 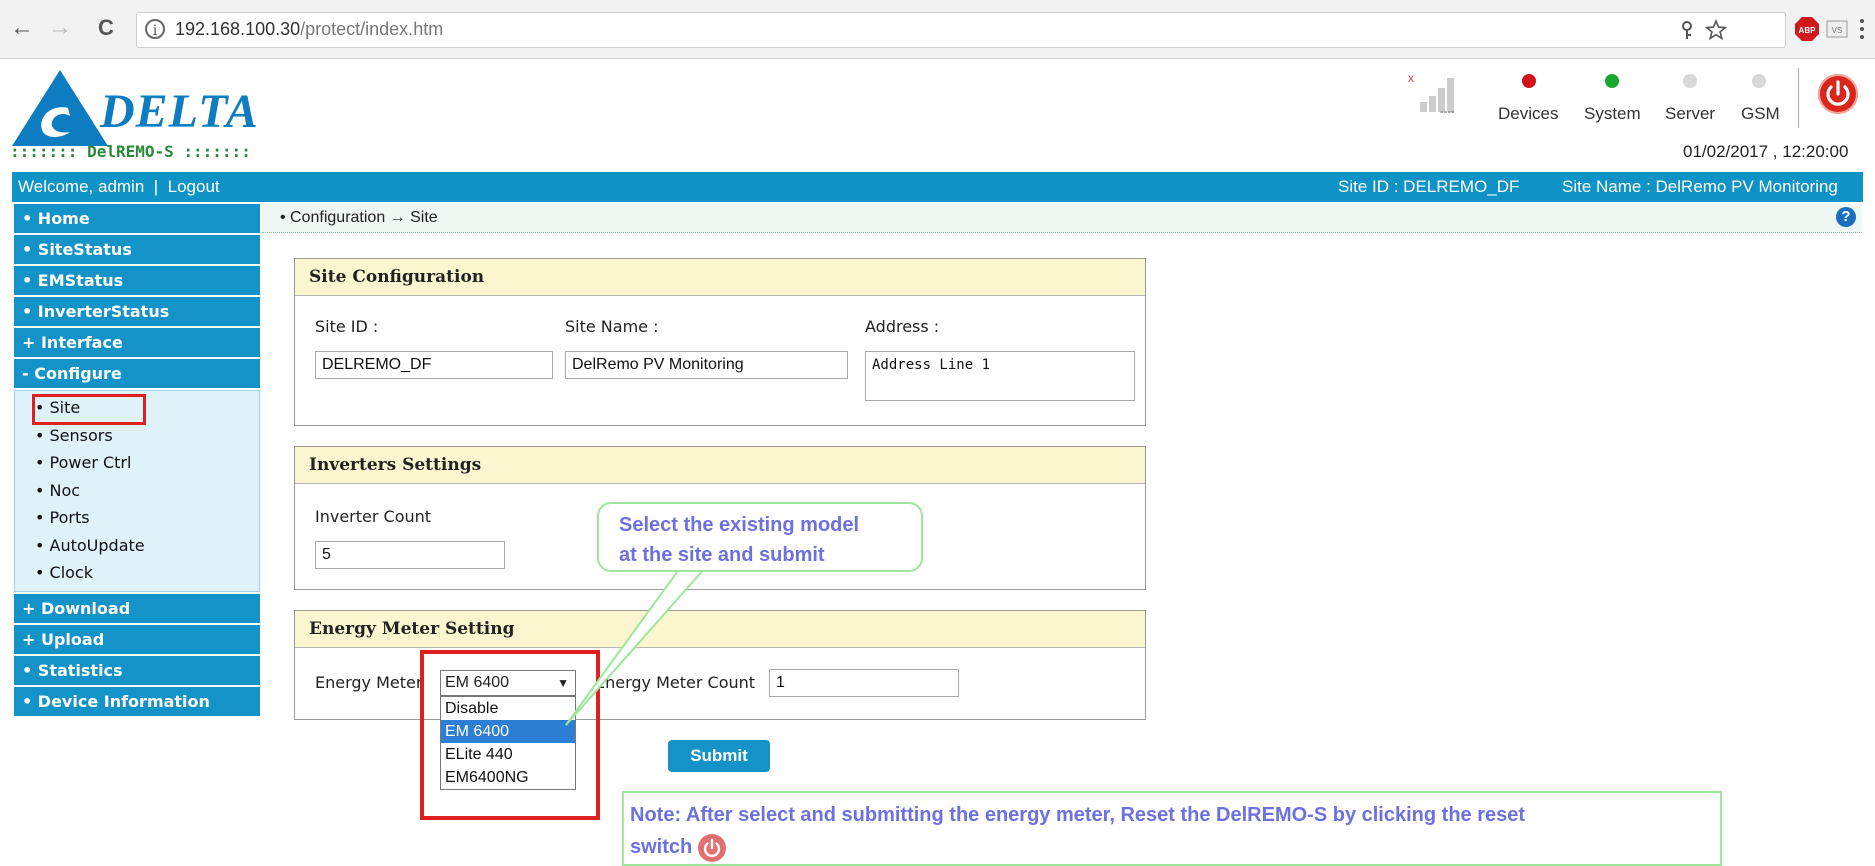 I want to click on sidebar-item-home: • Home, so click(x=137, y=218).